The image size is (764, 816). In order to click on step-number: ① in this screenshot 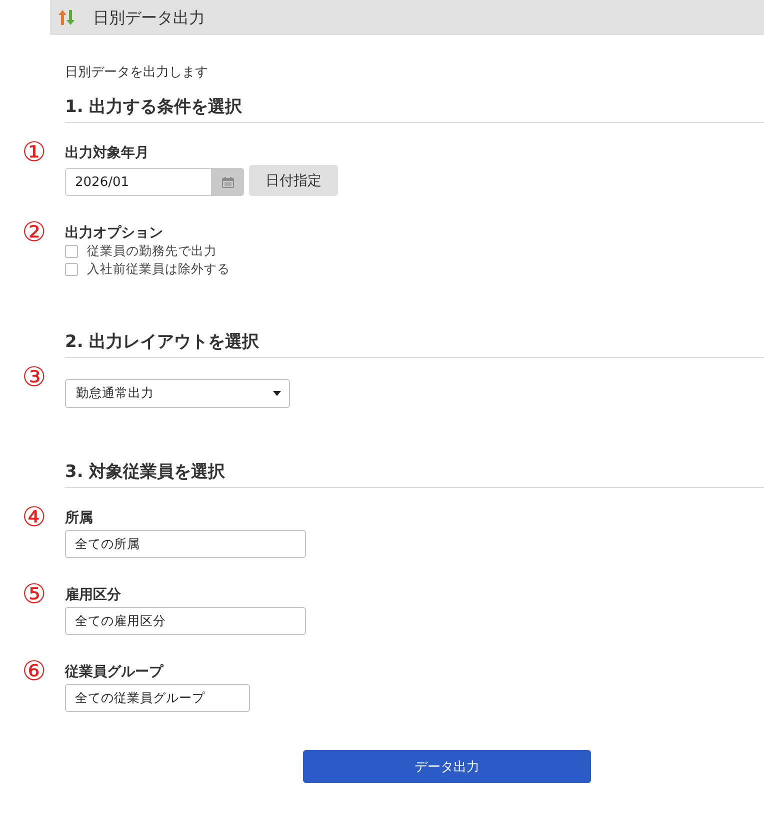, I will do `click(34, 153)`.